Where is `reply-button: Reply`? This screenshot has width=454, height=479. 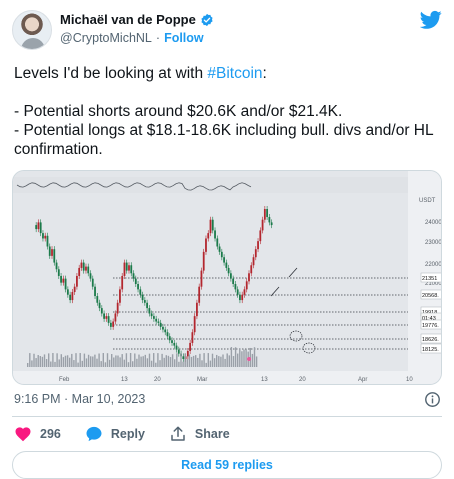 reply-button: Reply is located at coordinates (115, 434).